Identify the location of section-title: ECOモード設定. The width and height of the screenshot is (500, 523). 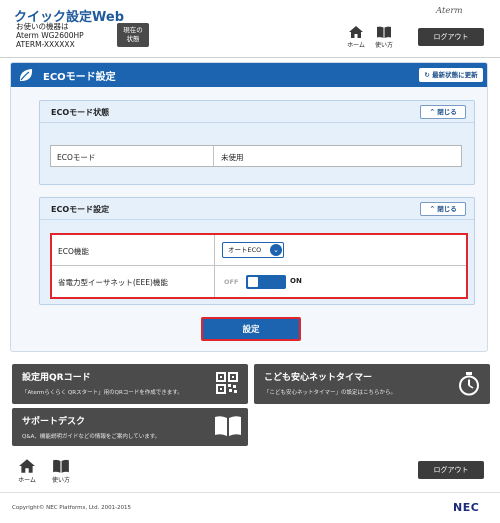
(80, 209).